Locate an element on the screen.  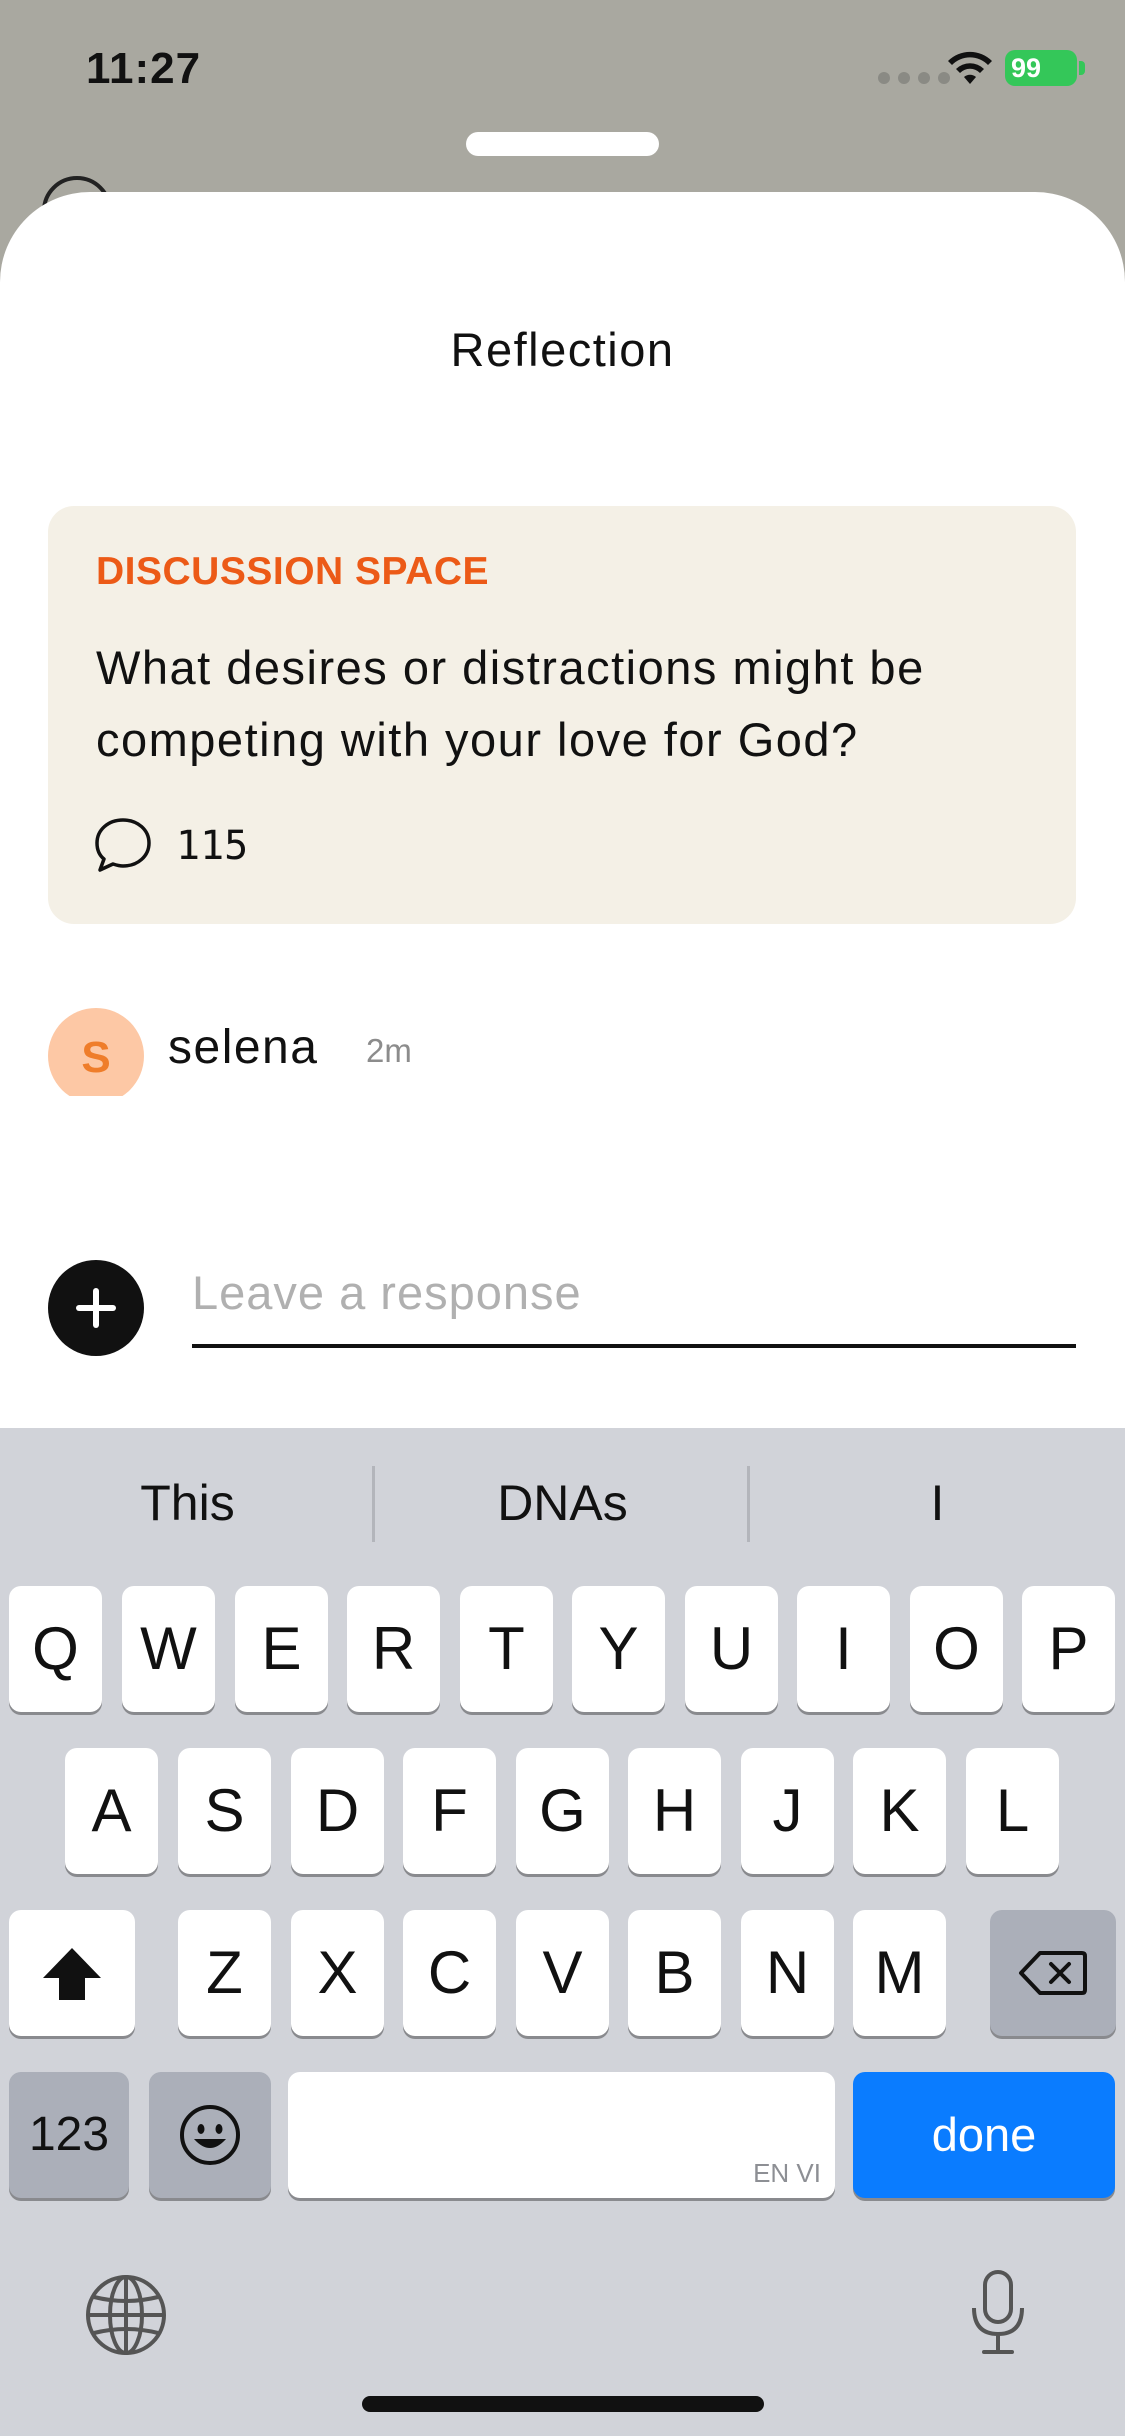
shift-key is located at coordinates (72, 1973).